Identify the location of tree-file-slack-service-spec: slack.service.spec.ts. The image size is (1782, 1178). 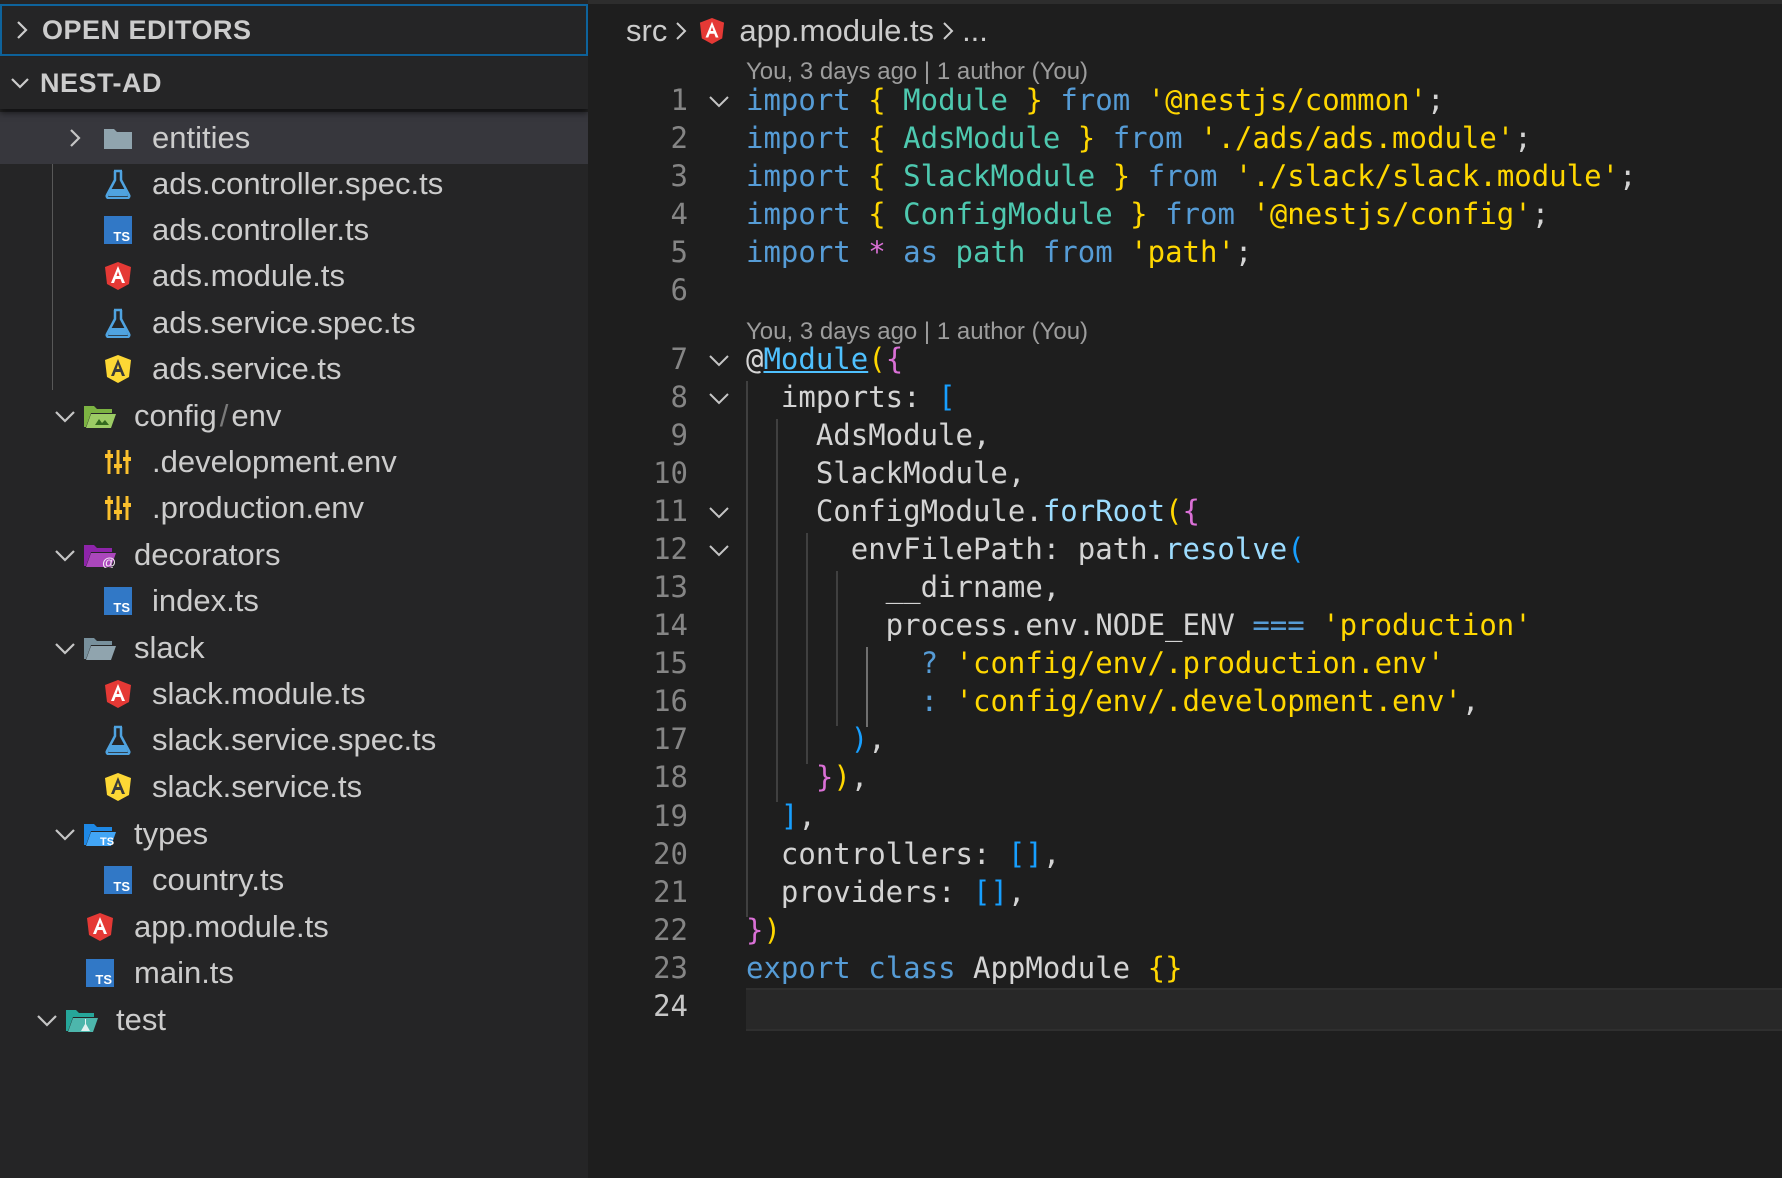
(294, 740).